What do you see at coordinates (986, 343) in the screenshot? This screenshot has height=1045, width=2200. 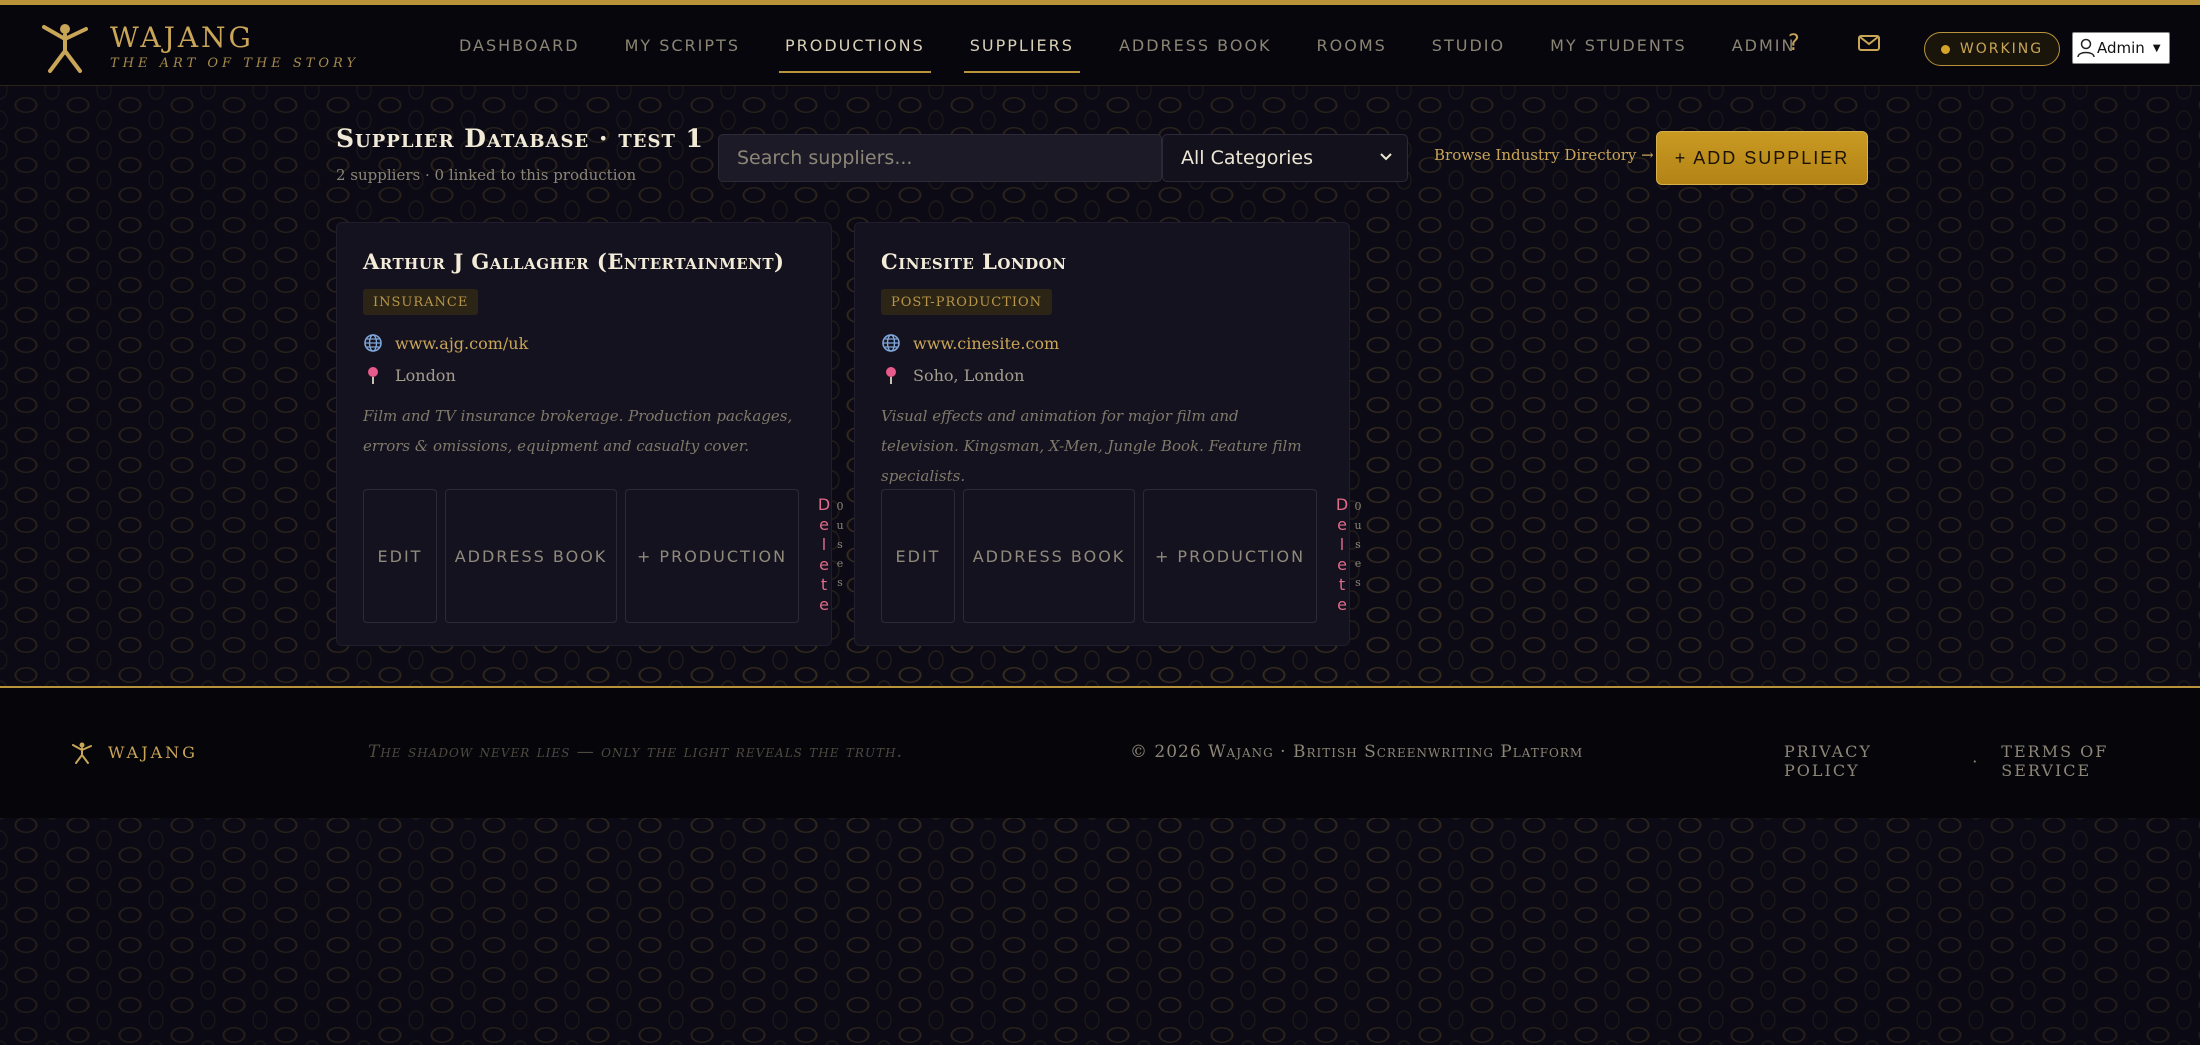 I see `website-link: www.cinesite.com` at bounding box center [986, 343].